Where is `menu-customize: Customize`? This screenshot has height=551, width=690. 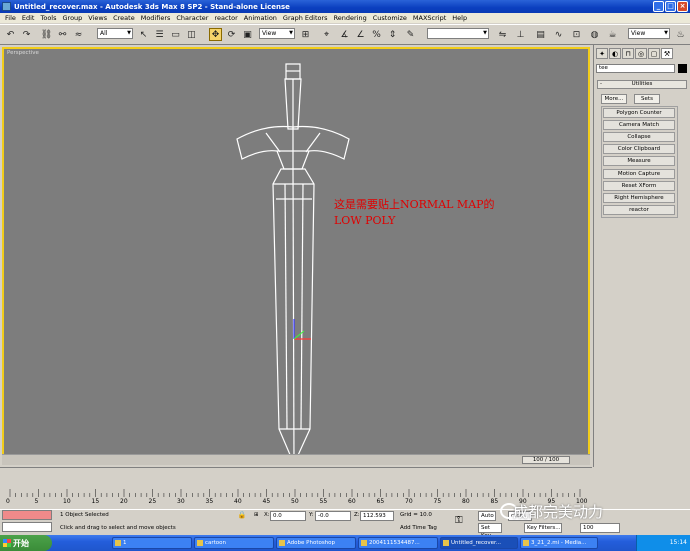 menu-customize: Customize is located at coordinates (390, 18).